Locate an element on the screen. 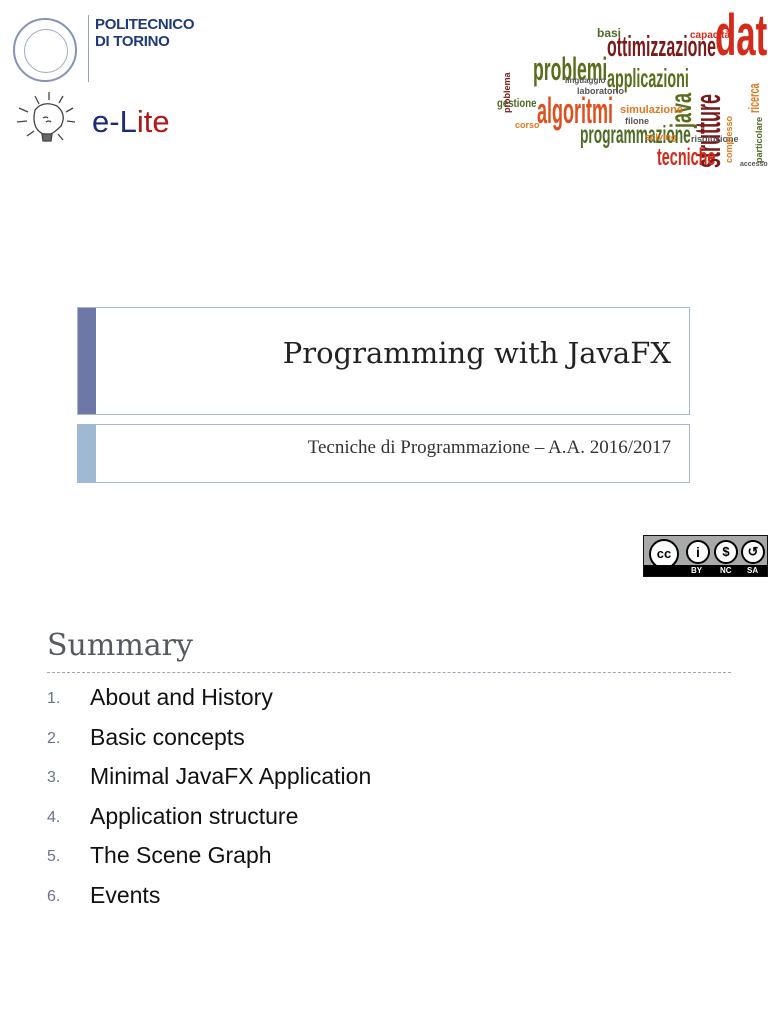 This screenshot has height=1024, width=768. title-accent-bar is located at coordinates (87, 361).